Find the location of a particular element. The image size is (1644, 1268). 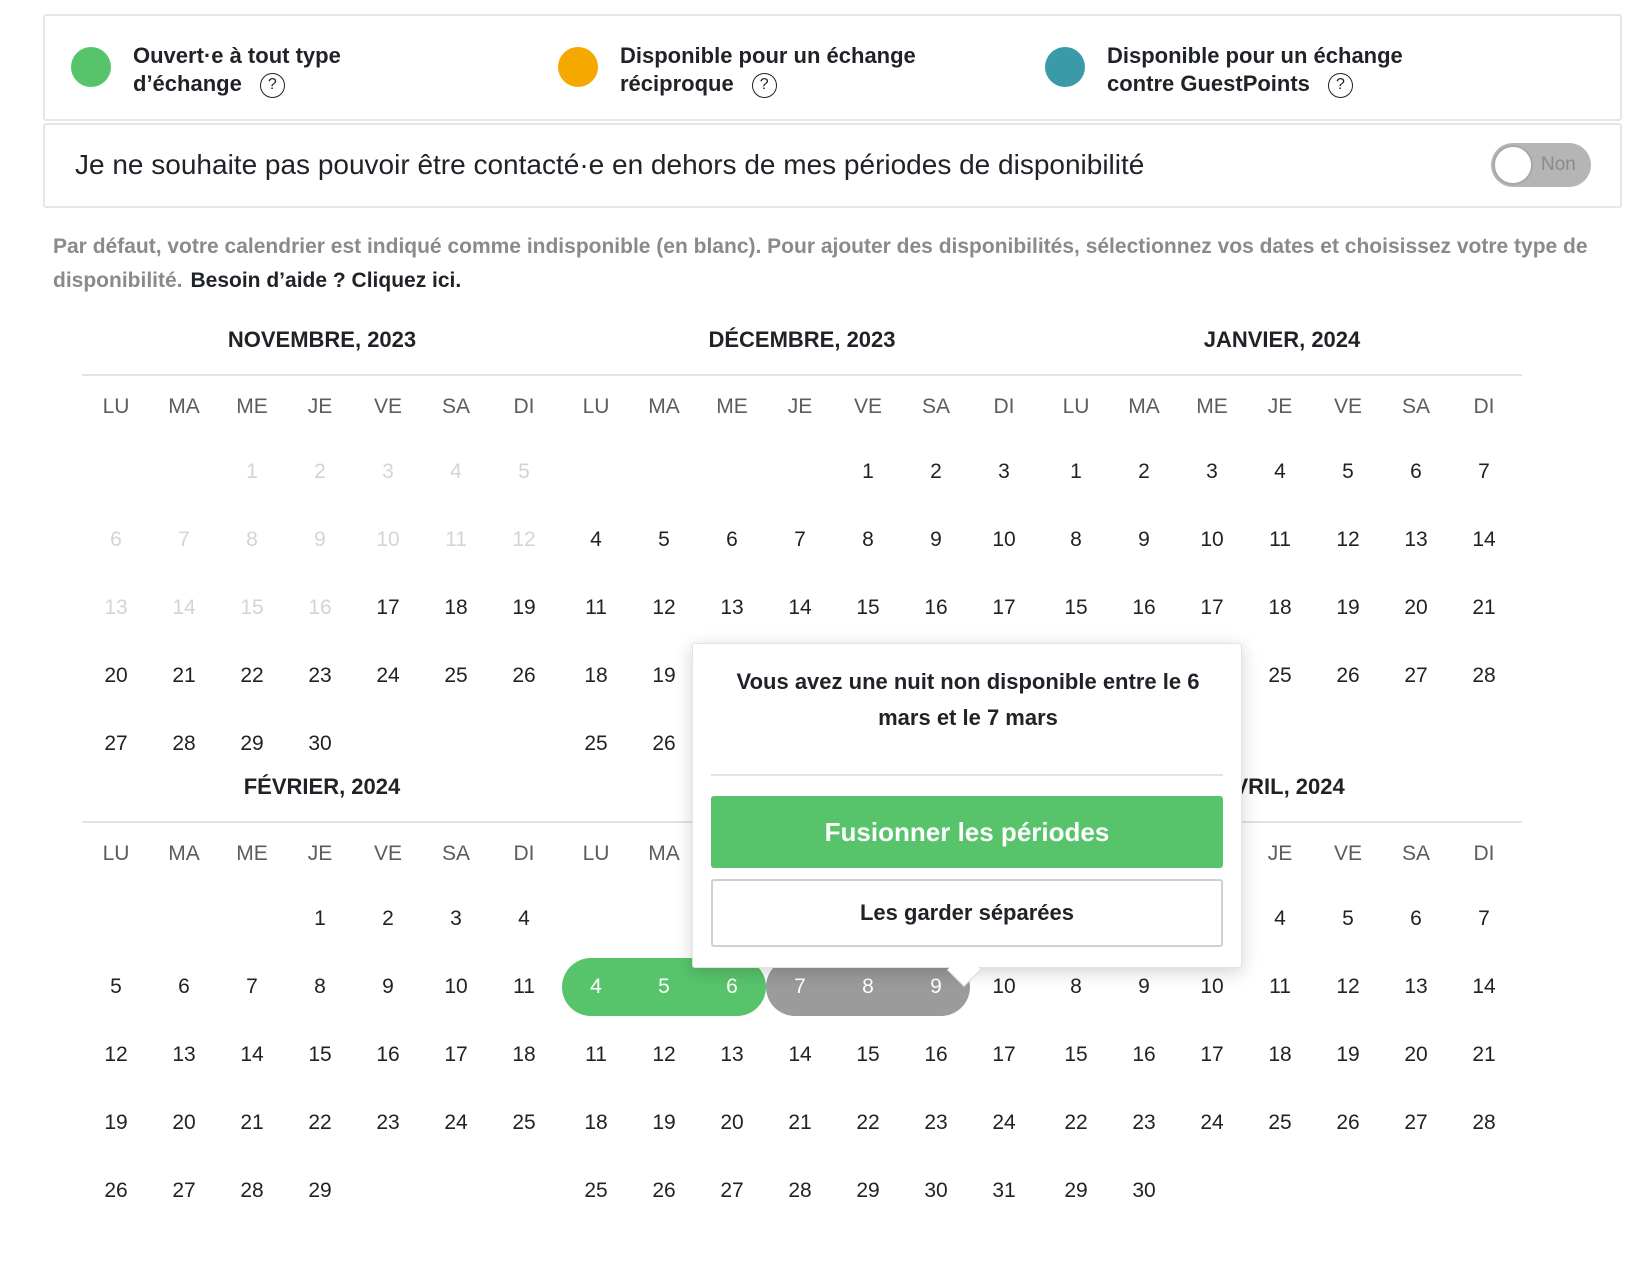

day-cell: 24 is located at coordinates (456, 1123).